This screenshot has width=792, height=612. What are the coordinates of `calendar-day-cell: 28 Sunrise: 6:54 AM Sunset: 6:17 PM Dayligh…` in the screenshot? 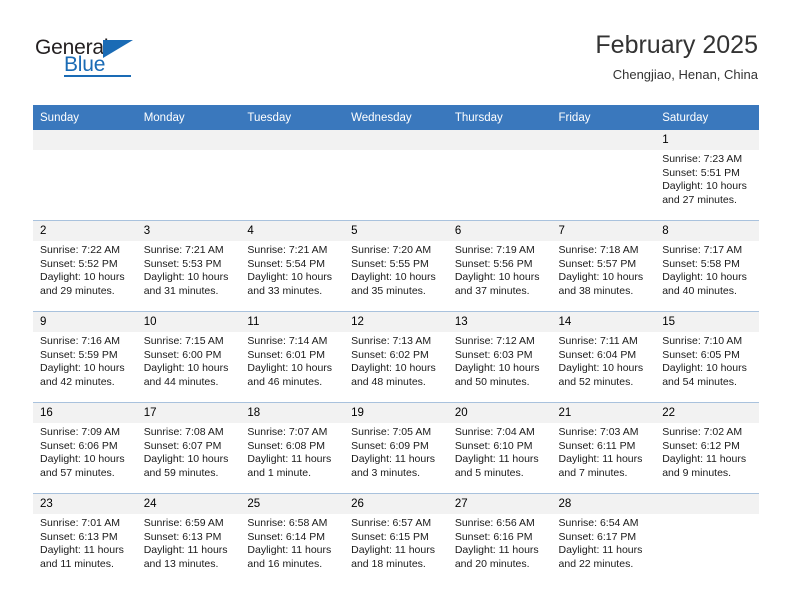 It's located at (603, 538).